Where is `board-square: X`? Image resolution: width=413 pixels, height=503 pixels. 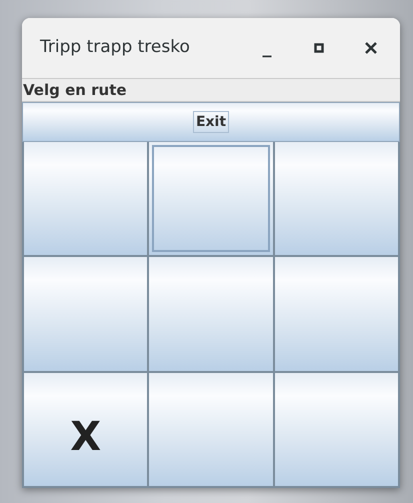 board-square: X is located at coordinates (86, 429).